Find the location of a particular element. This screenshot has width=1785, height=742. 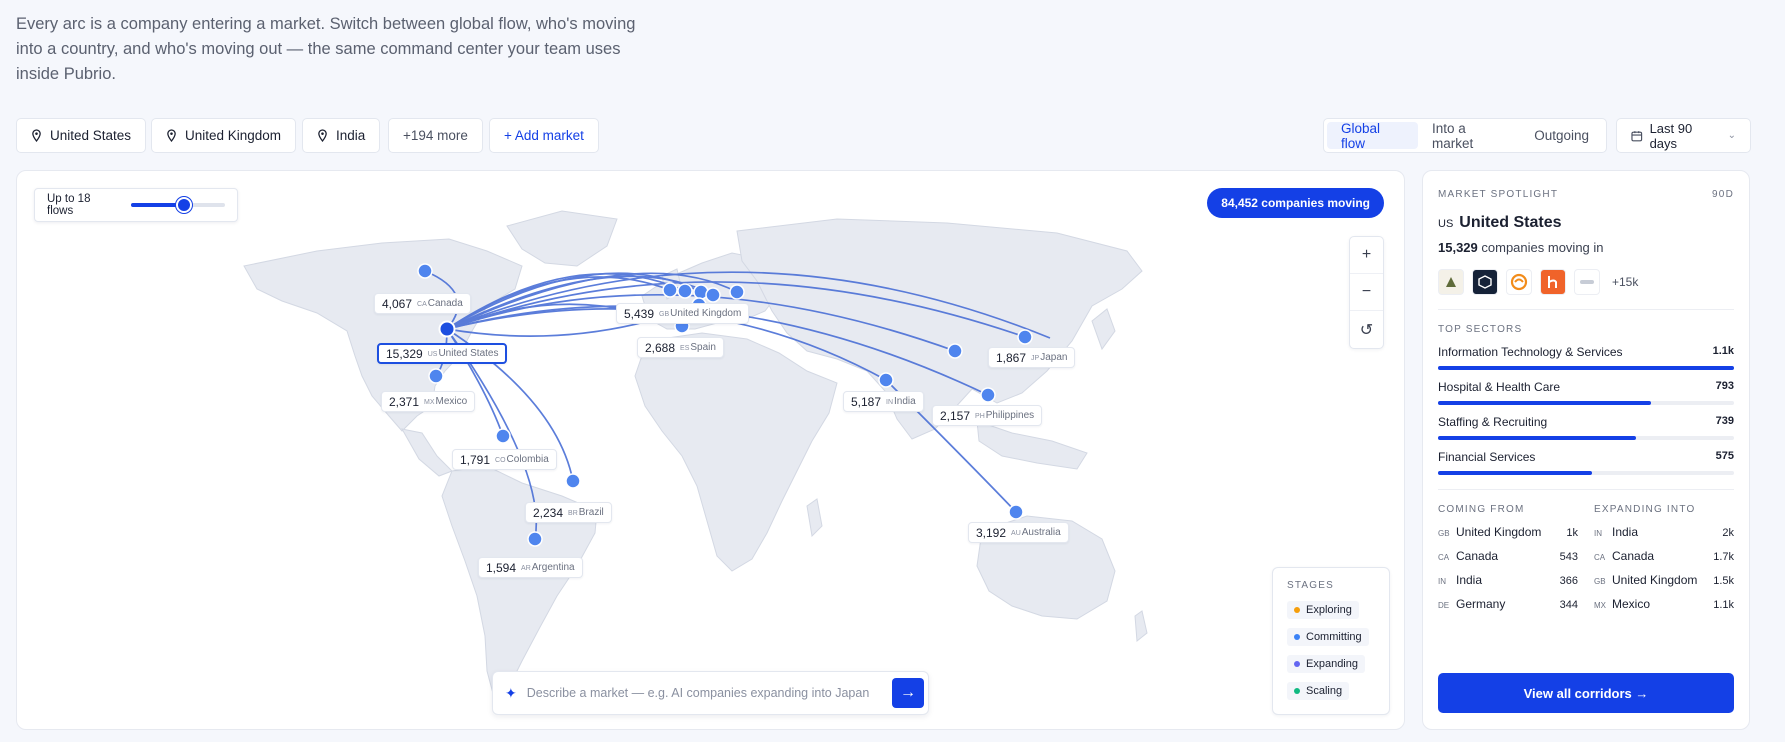

marker-uk is located at coordinates (670, 290).